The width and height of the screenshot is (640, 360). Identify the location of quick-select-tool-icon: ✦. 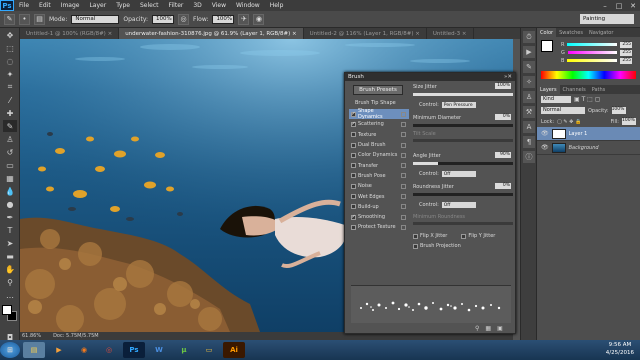
(10, 74).